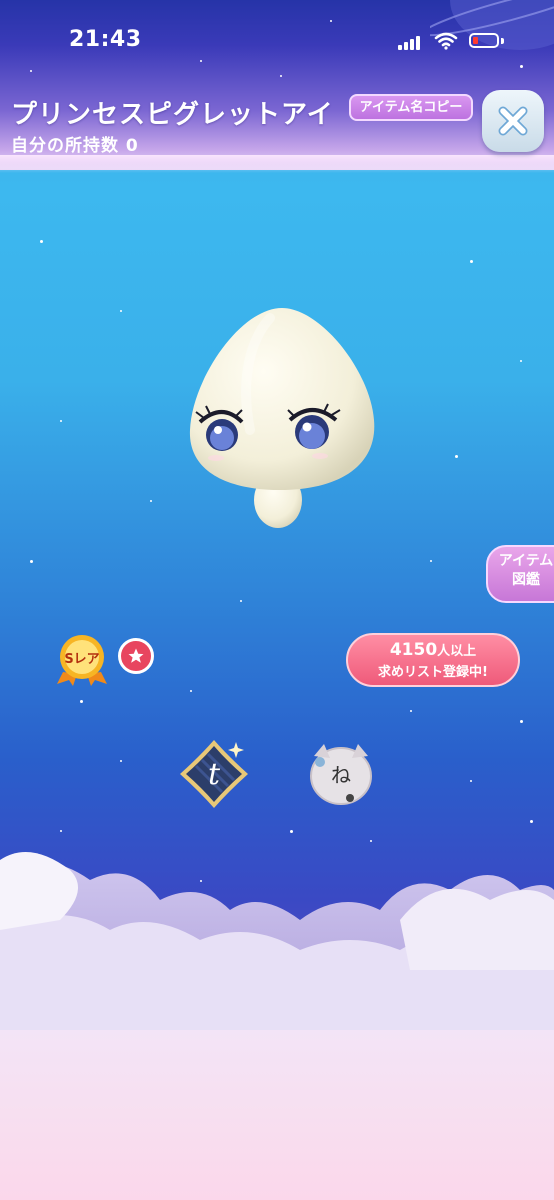  Describe the element at coordinates (484, 40) in the screenshot. I see `battery-icon` at that location.